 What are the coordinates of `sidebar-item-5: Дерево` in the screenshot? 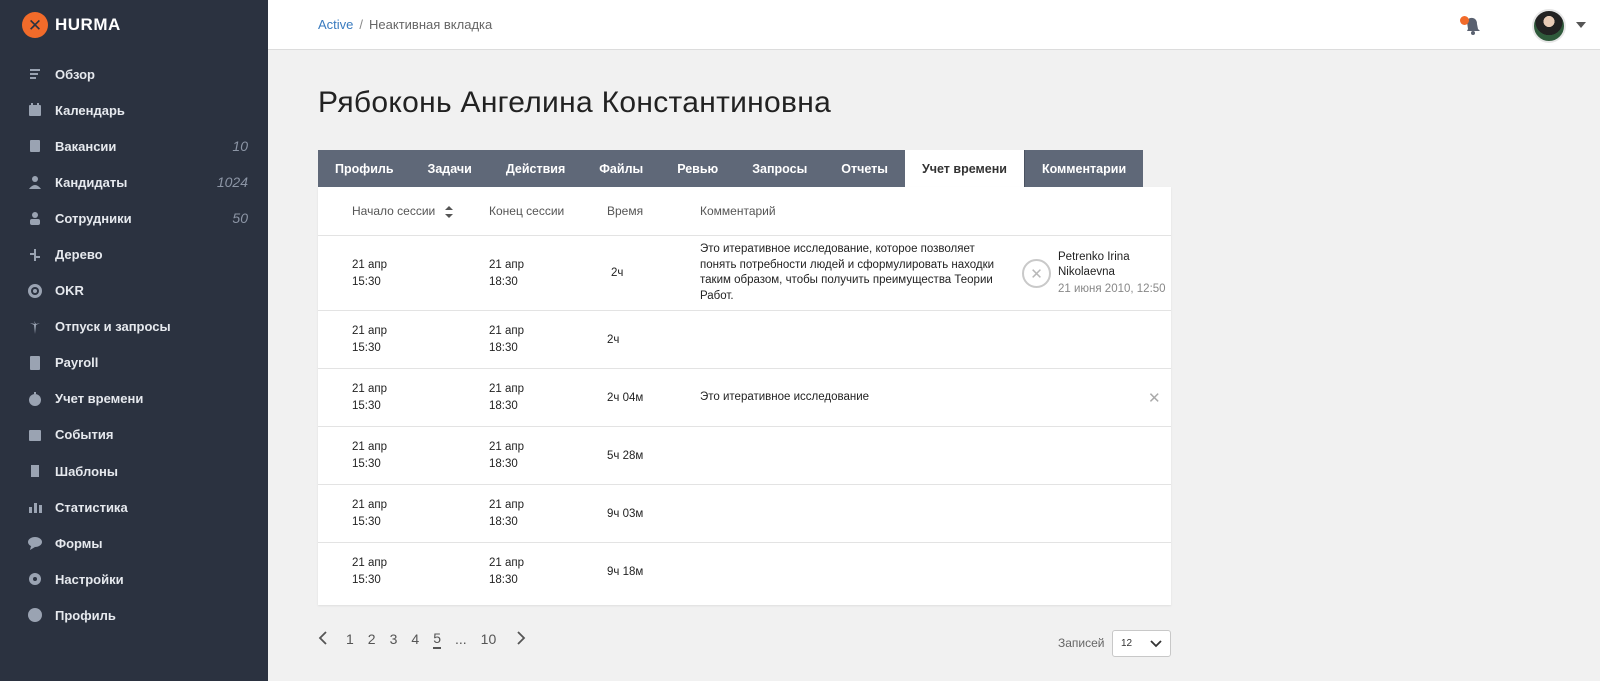 It's located at (134, 254).